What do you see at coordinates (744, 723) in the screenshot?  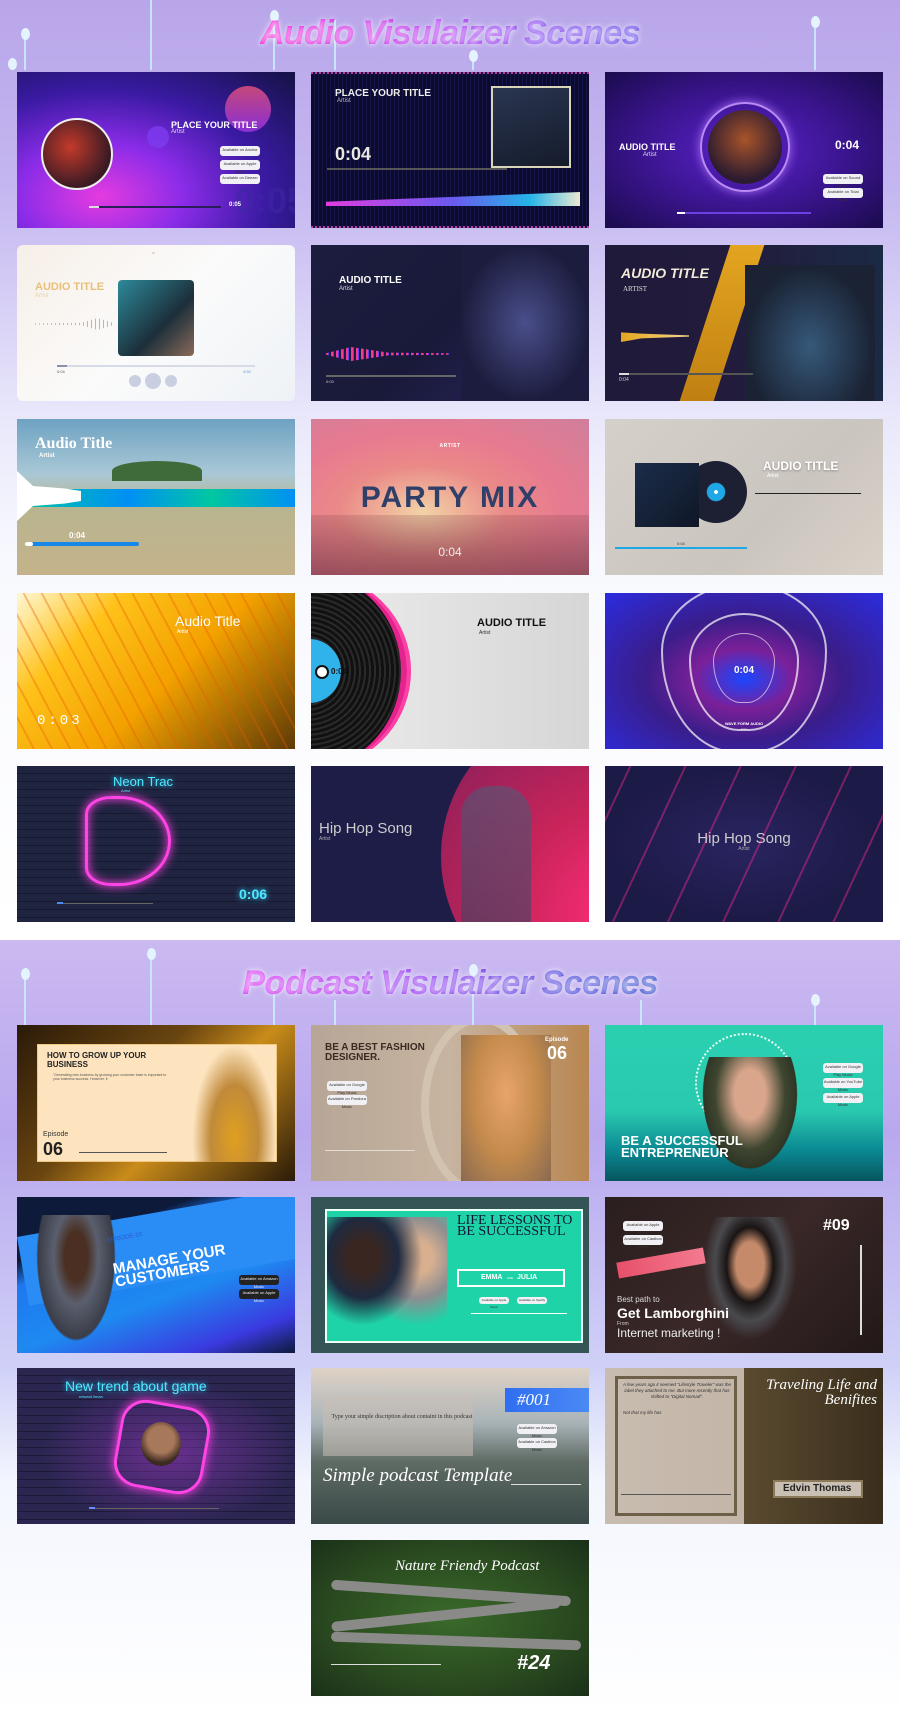 I see `scene-title: WAVE FORM AUDIO` at bounding box center [744, 723].